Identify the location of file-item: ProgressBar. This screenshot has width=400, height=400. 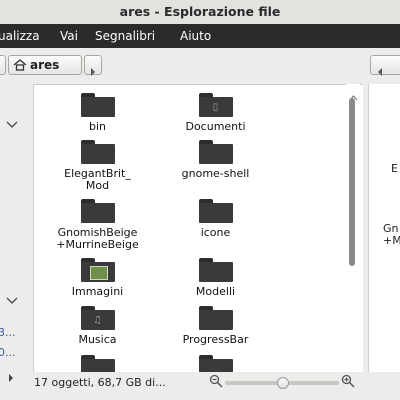
(215, 326).